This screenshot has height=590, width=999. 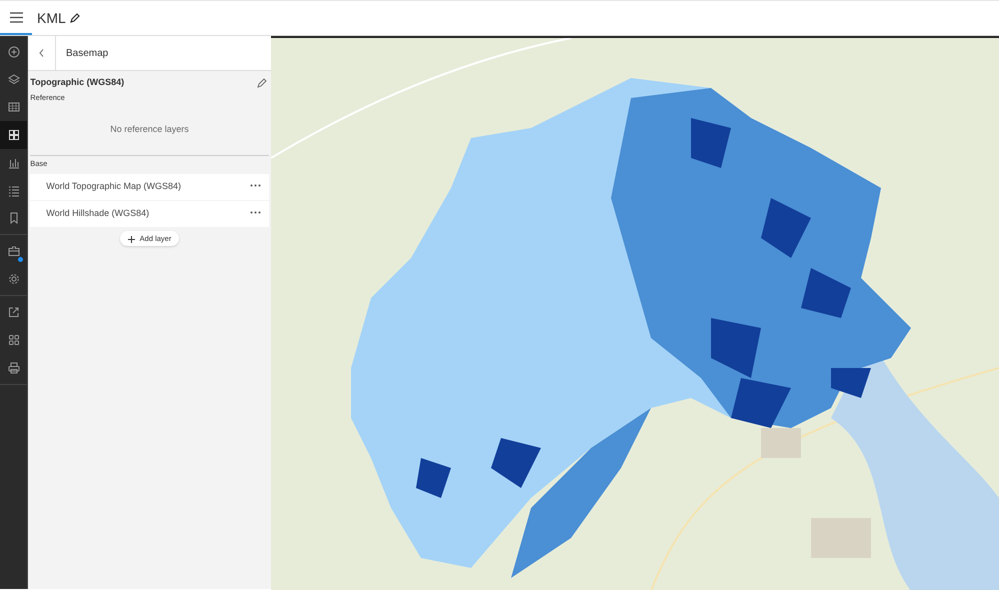 I want to click on gear-icon, so click(x=14, y=279).